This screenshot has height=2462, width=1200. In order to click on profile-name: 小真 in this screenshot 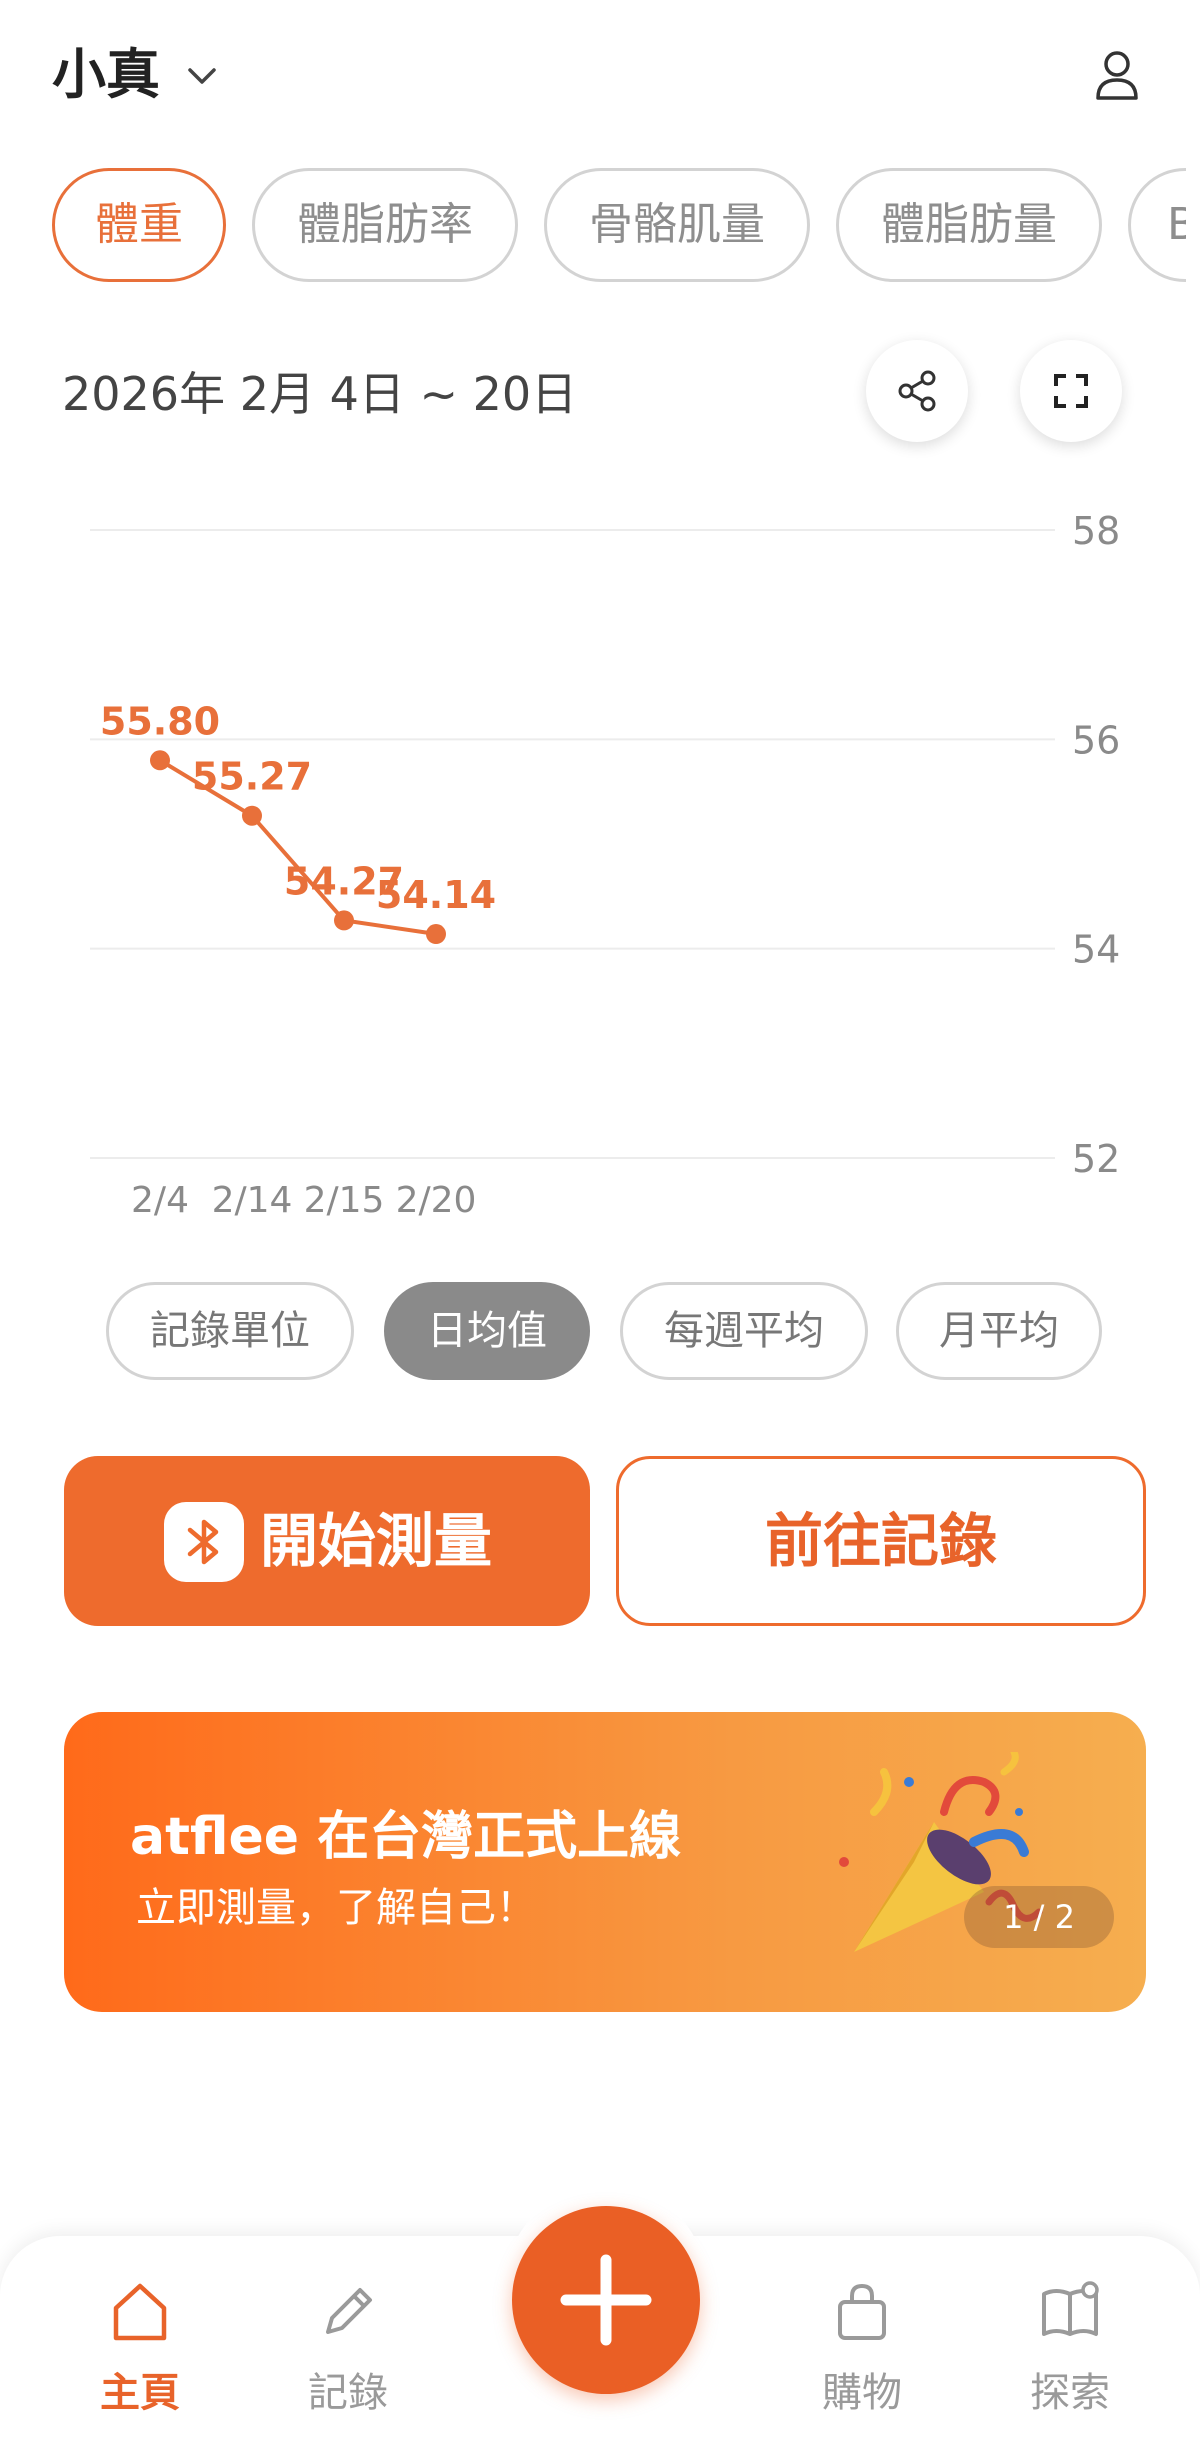, I will do `click(106, 75)`.